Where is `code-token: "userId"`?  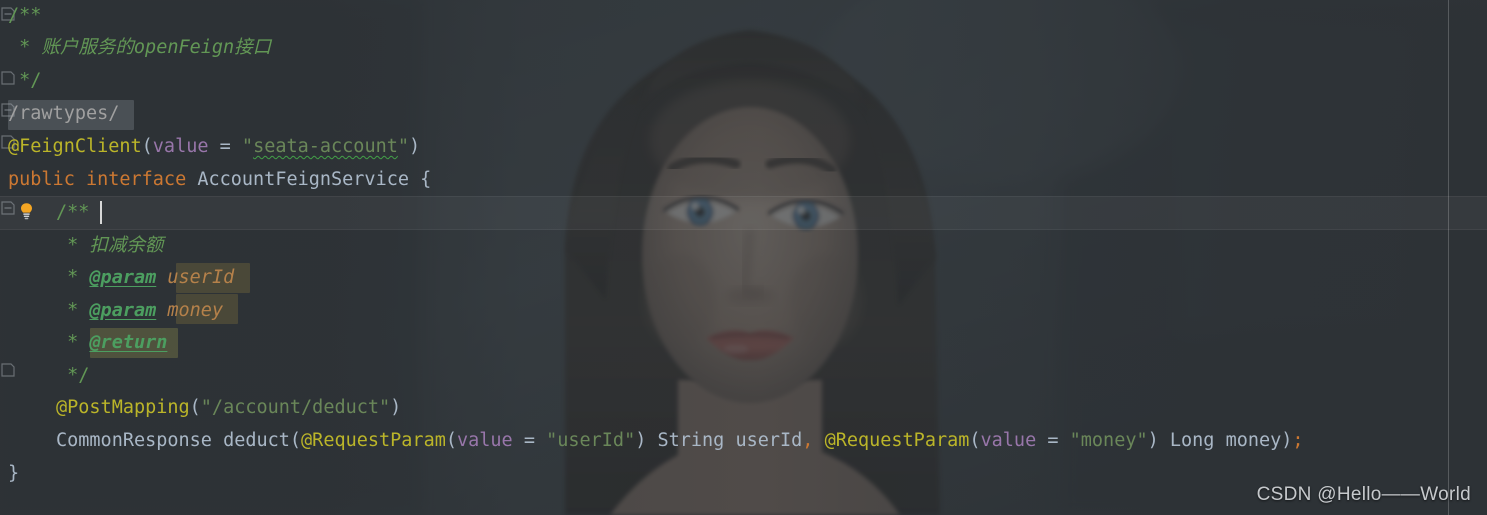 code-token: "userId" is located at coordinates (591, 440).